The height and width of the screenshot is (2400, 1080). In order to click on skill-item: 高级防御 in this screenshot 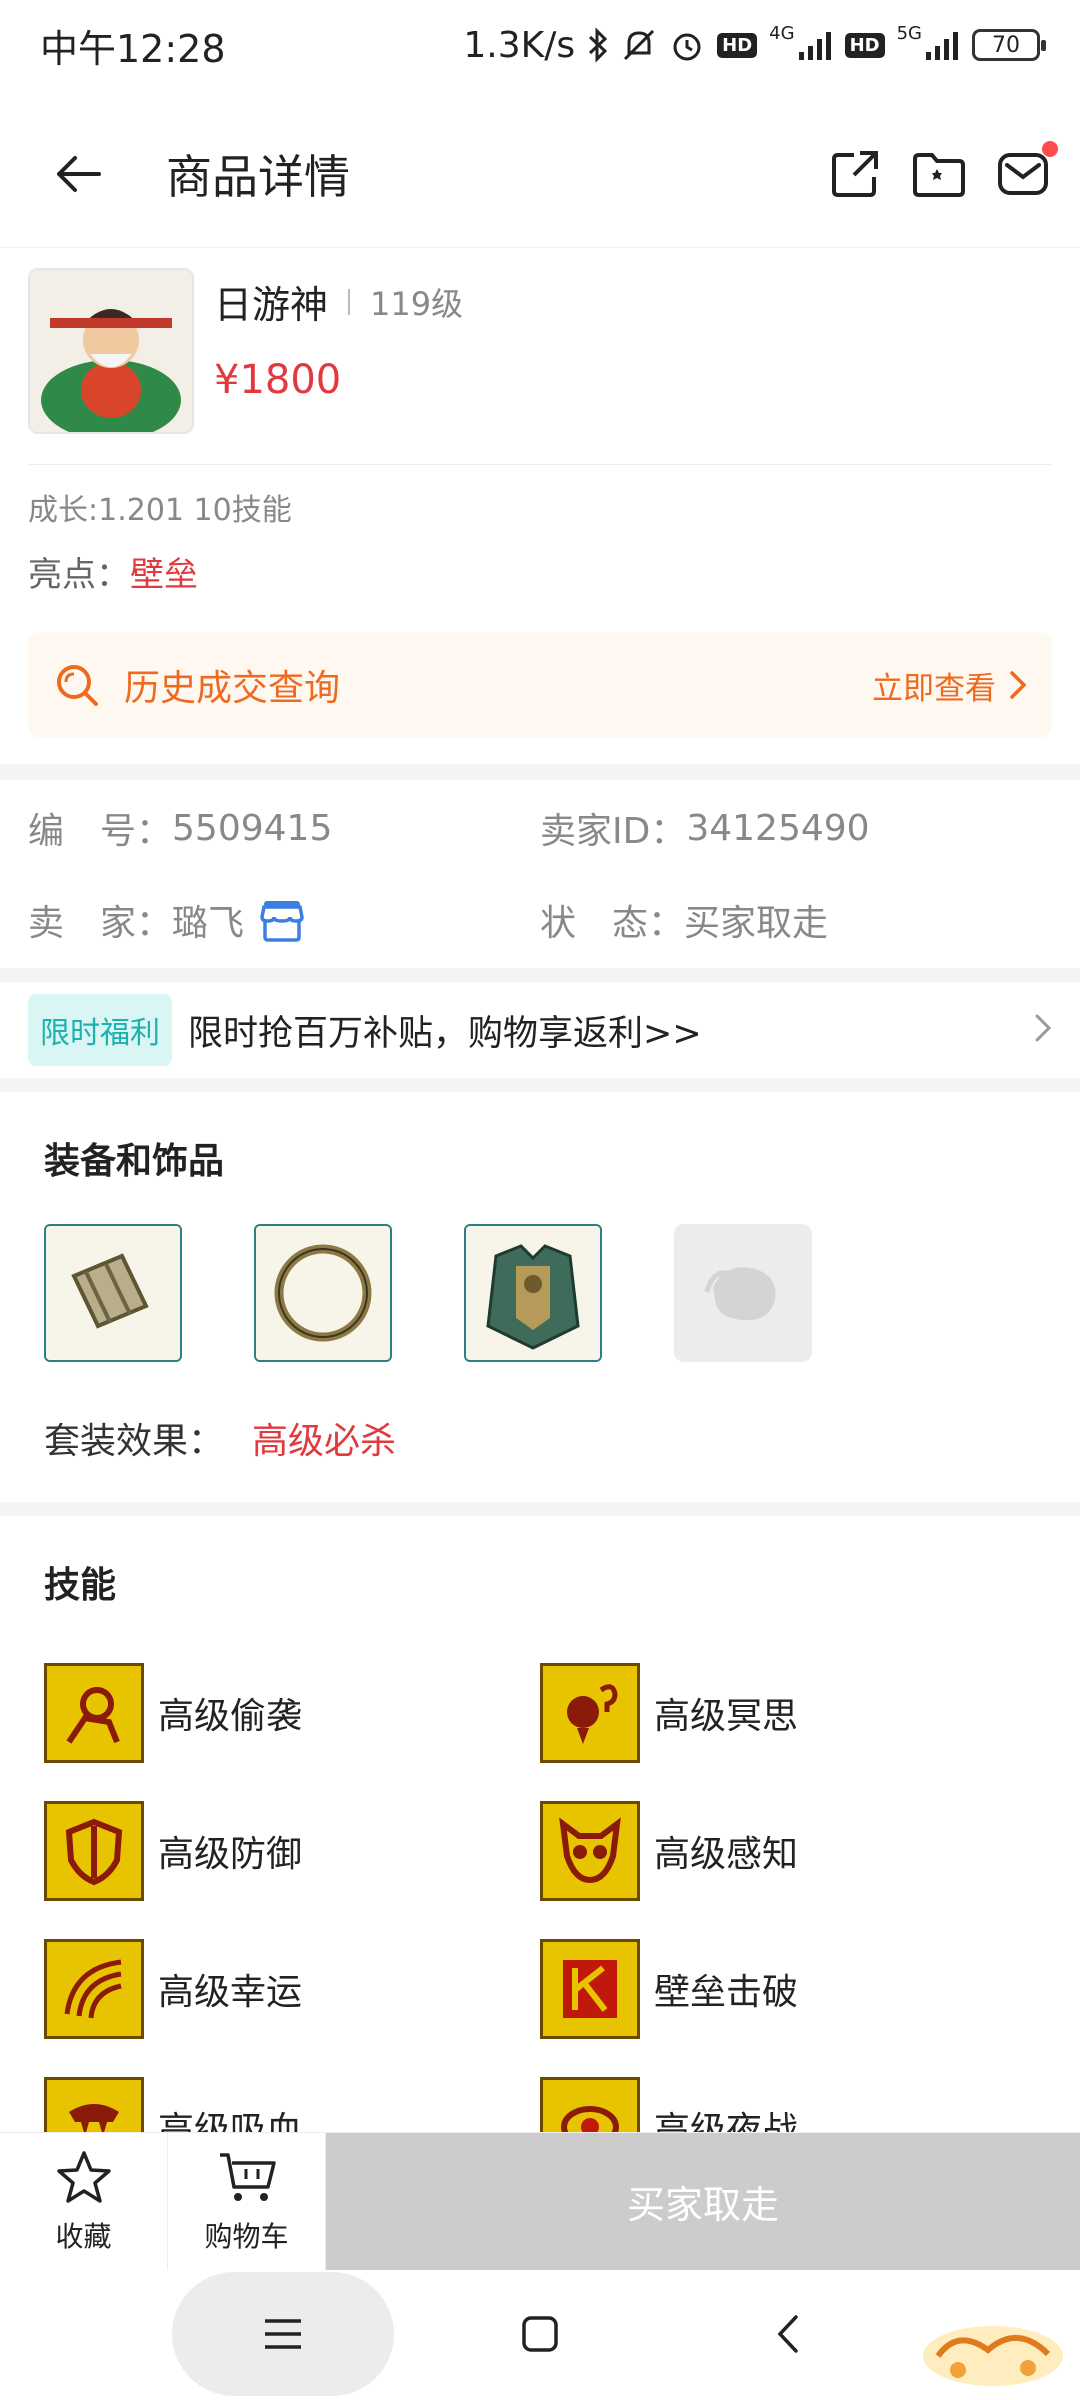, I will do `click(292, 1851)`.